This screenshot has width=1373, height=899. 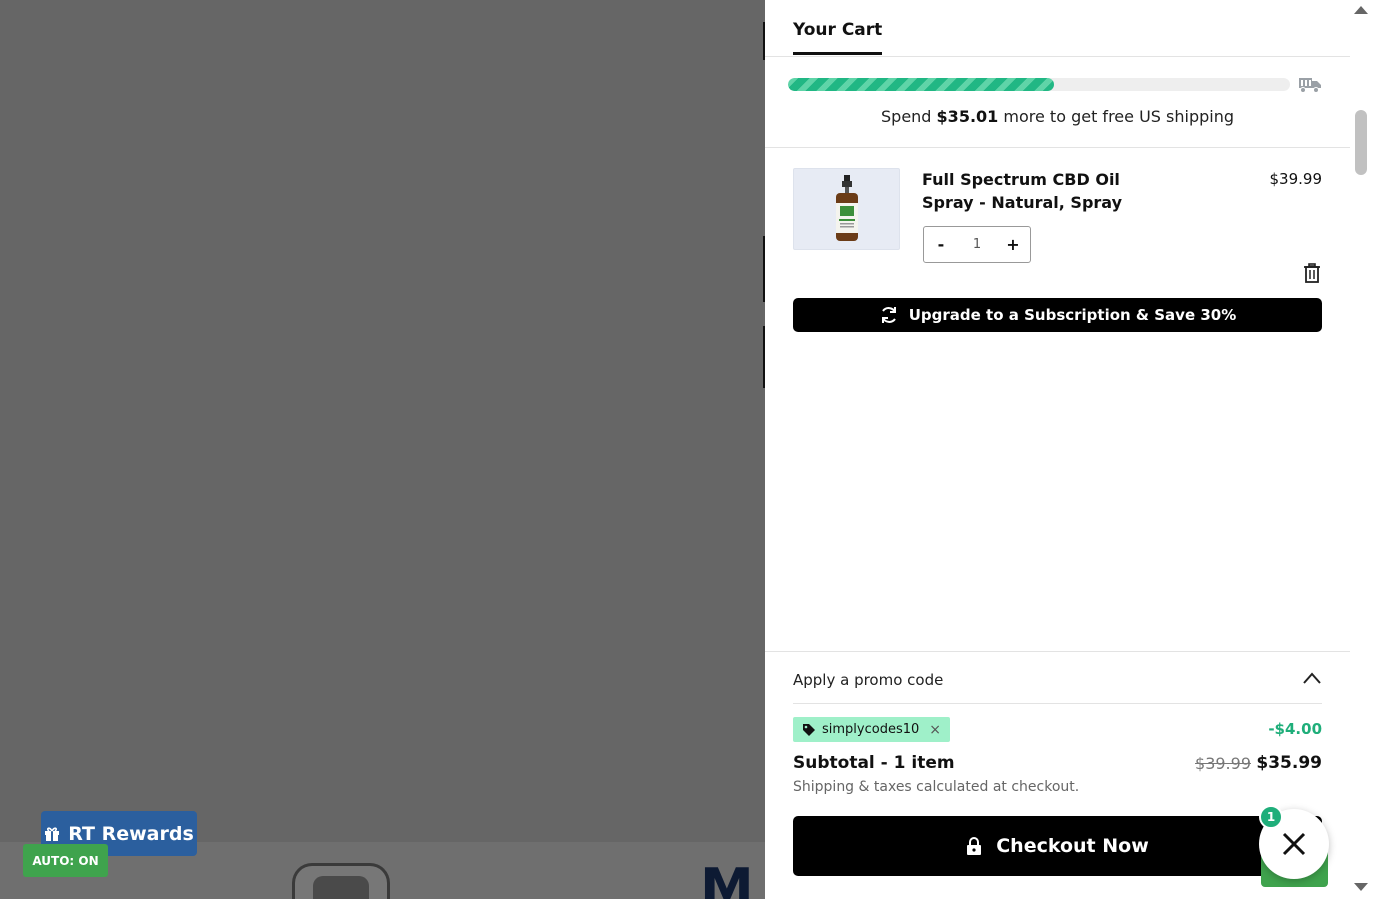 What do you see at coordinates (936, 787) in the screenshot?
I see `shipping-note: Shipping & taxes calculated at checkout.` at bounding box center [936, 787].